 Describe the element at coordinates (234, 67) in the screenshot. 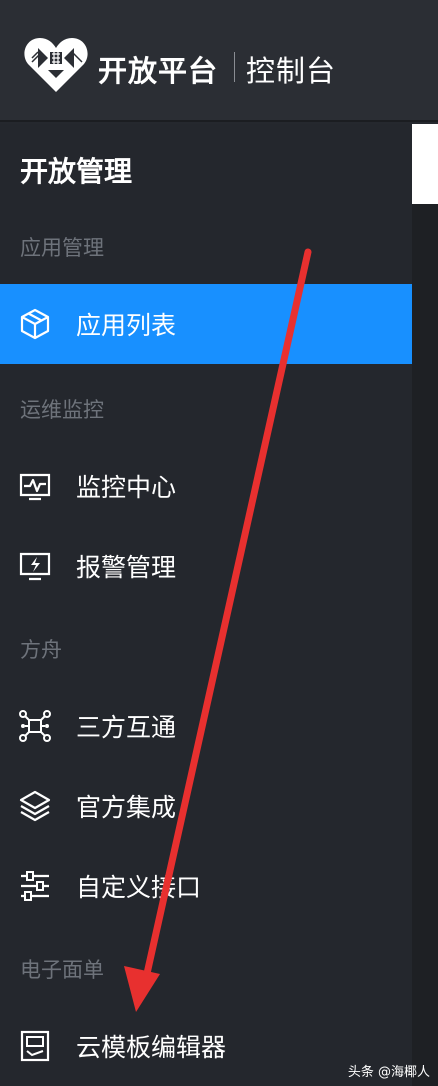

I see `brand-divider` at that location.